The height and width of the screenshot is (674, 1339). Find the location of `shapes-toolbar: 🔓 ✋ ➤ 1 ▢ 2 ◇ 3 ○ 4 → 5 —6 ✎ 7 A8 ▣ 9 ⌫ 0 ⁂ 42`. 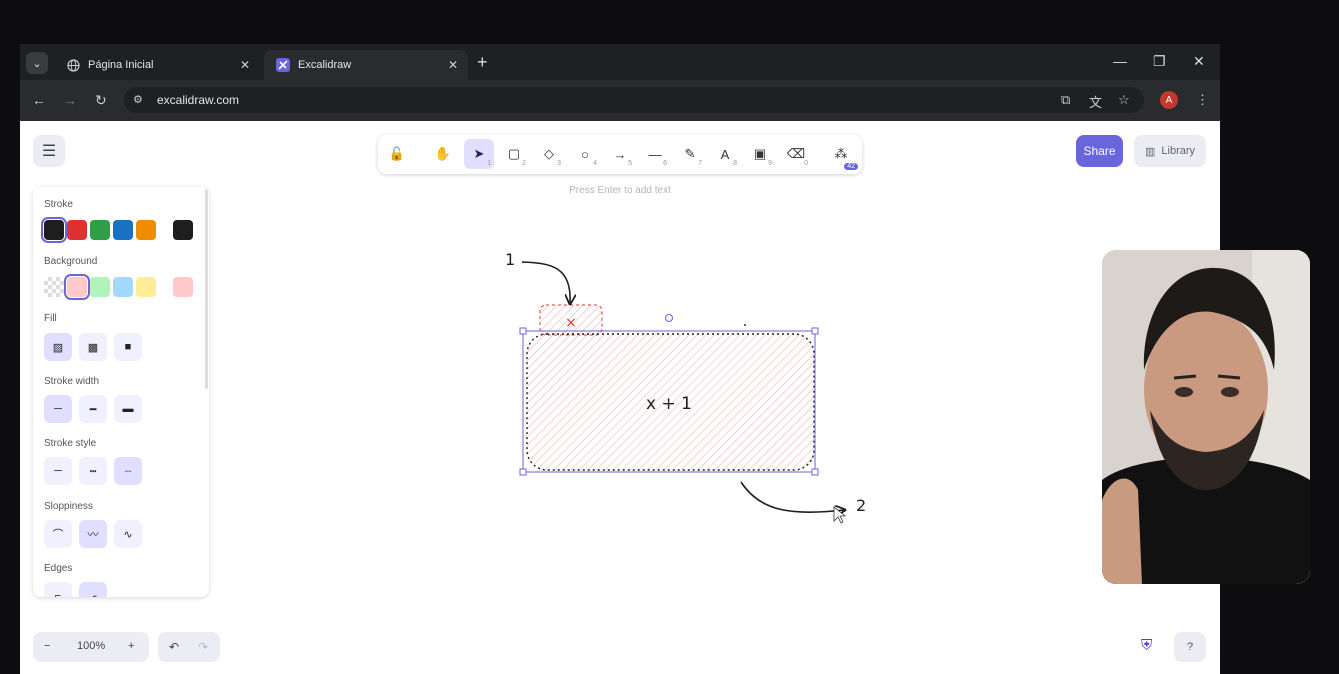

shapes-toolbar: 🔓 ✋ ➤ 1 ▢ 2 ◇ 3 ○ 4 → 5 —6 ✎ 7 A8 ▣ 9 ⌫ 0 ⁂ 42 is located at coordinates (620, 154).